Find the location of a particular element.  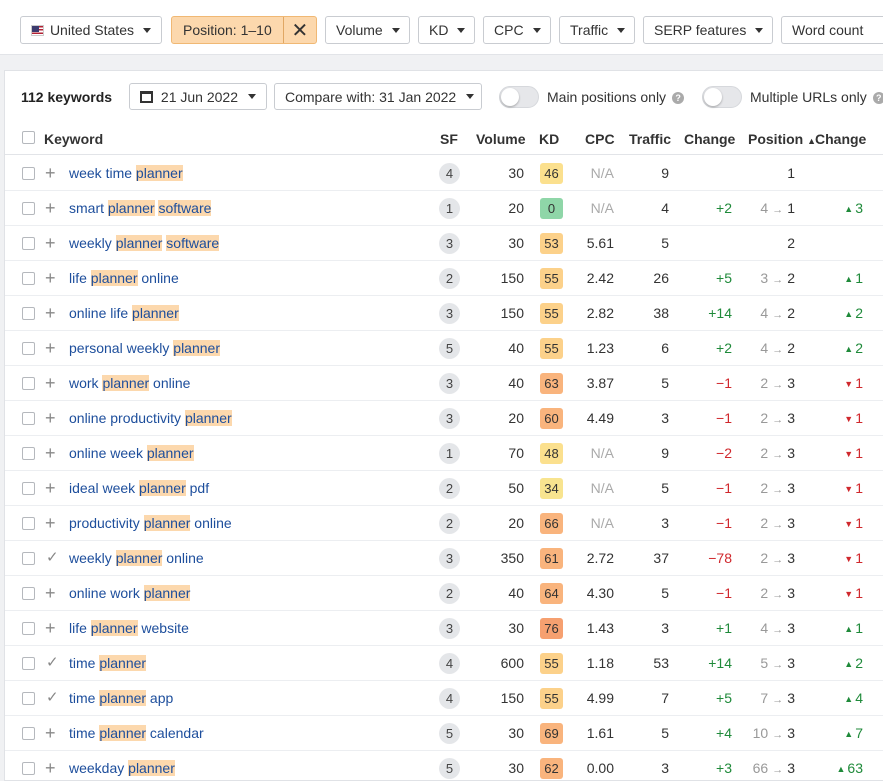

col-change: Change is located at coordinates (709, 139).